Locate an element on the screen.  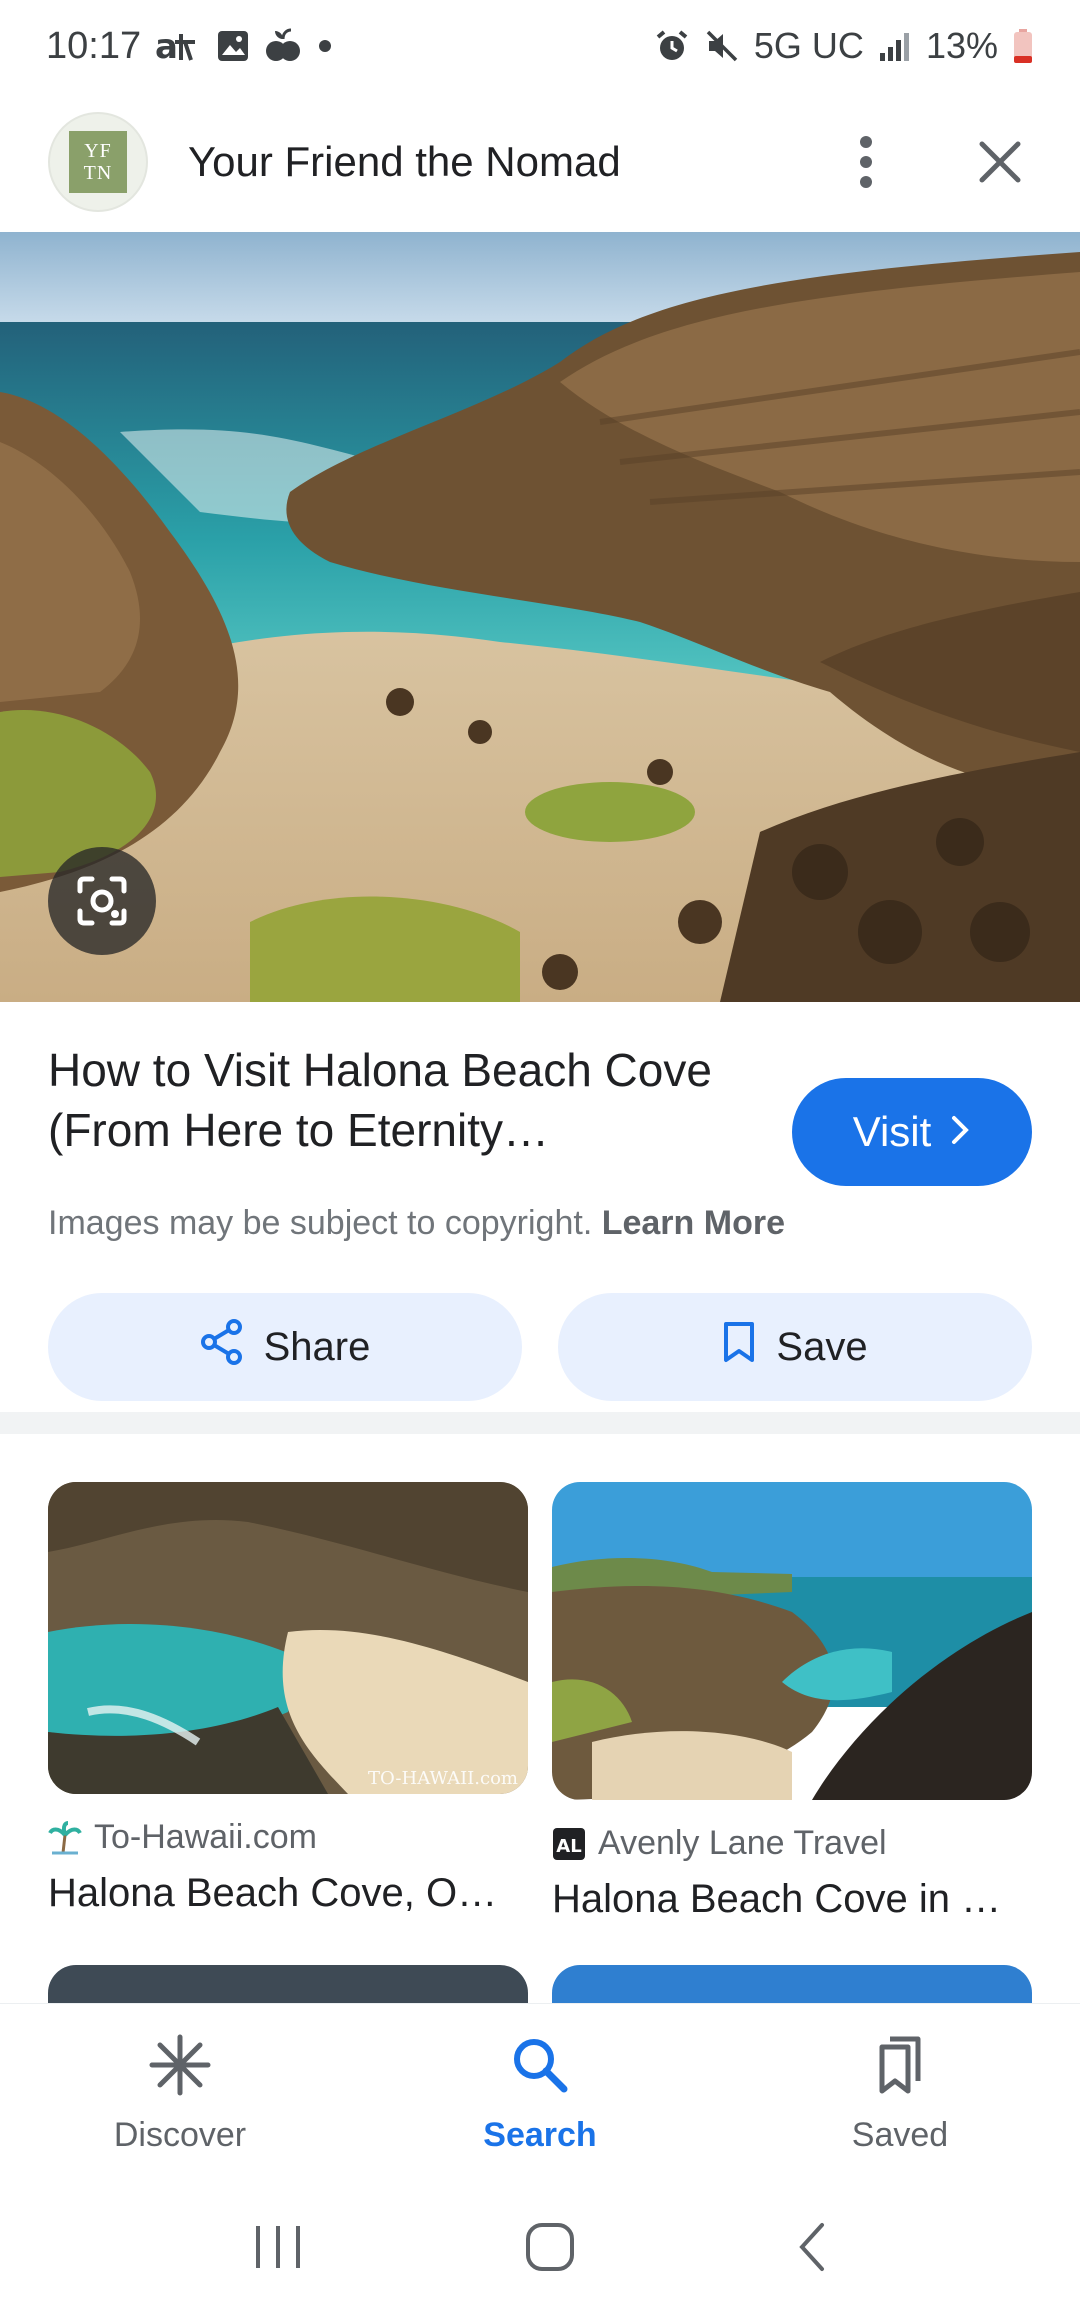
nav-discover-label: Discover is located at coordinates (180, 2134).